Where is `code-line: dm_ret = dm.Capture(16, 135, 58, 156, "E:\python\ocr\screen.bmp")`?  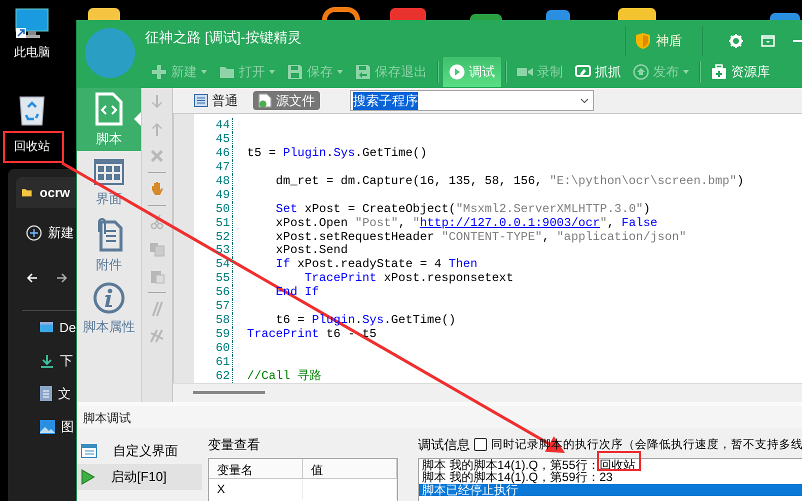 code-line: dm_ret = dm.Capture(16, 135, 58, 156, "E:\python\ocr\screen.bmp") is located at coordinates (509, 181).